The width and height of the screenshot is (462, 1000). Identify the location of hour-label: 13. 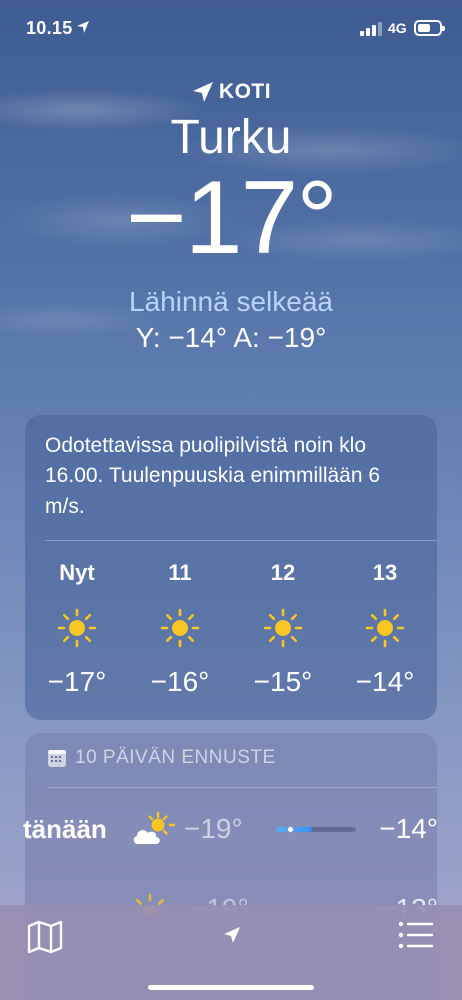
(385, 572).